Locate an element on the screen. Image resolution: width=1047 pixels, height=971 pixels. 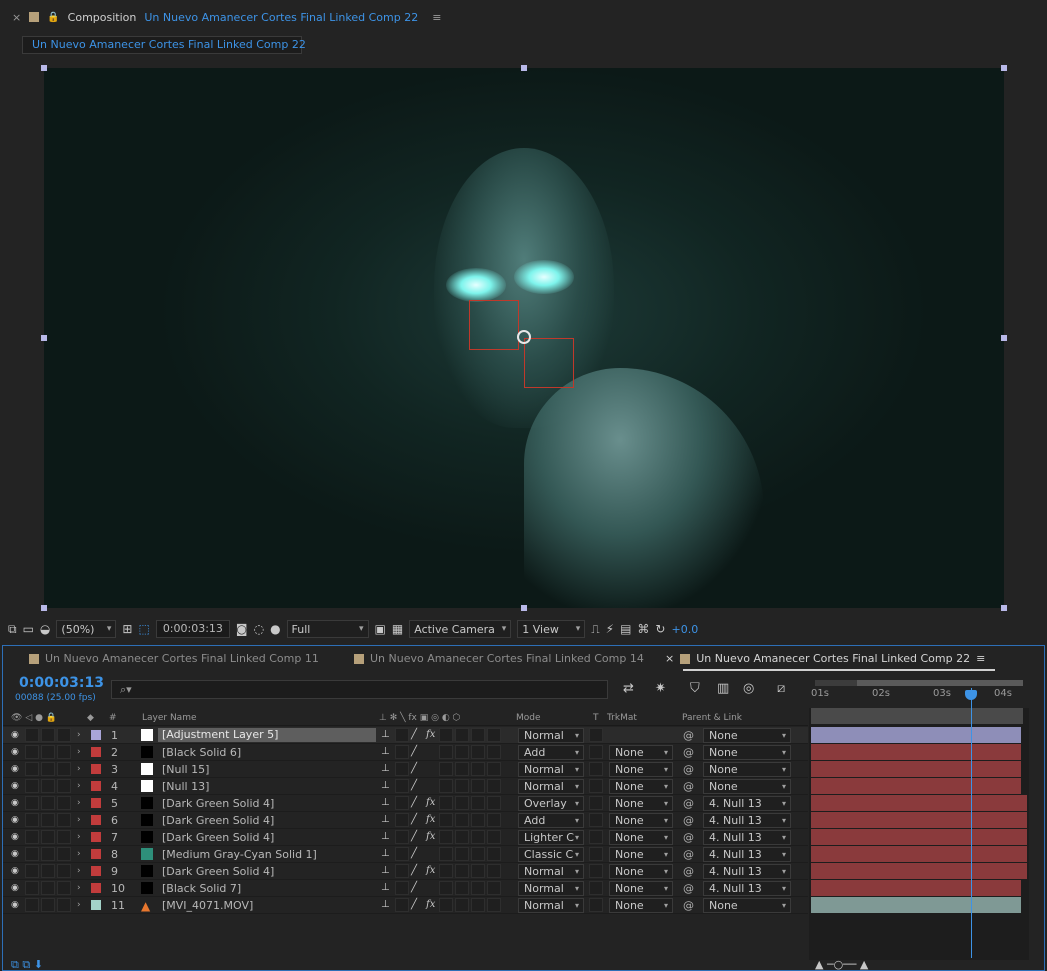
anchor-point-icon is located at coordinates (524, 337).